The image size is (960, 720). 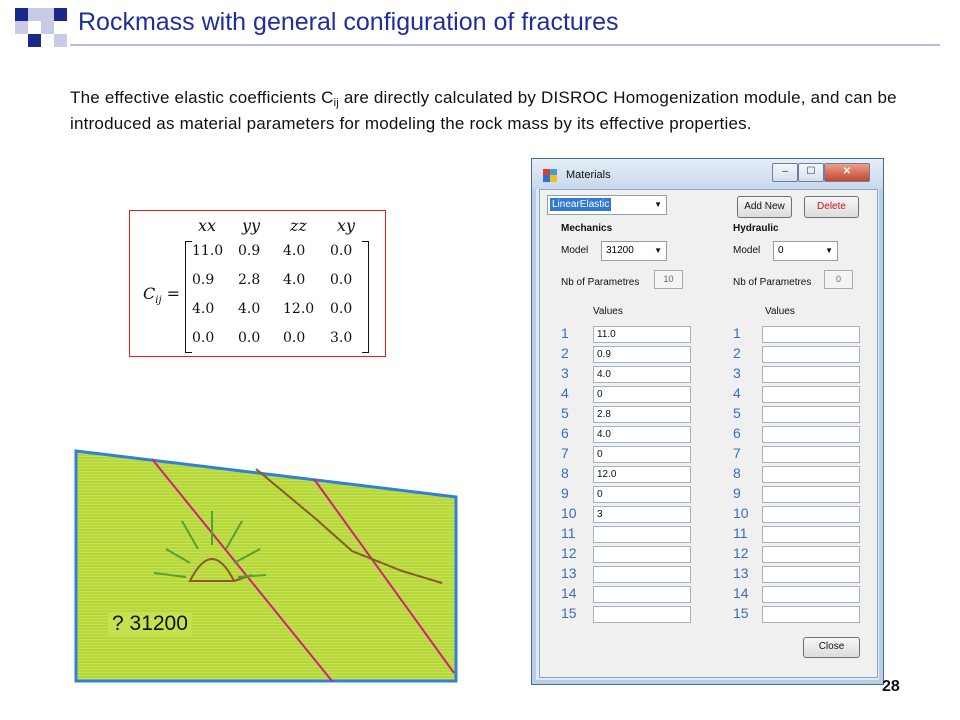 What do you see at coordinates (741, 613) in the screenshot?
I see `hydraulic-row-number: 15` at bounding box center [741, 613].